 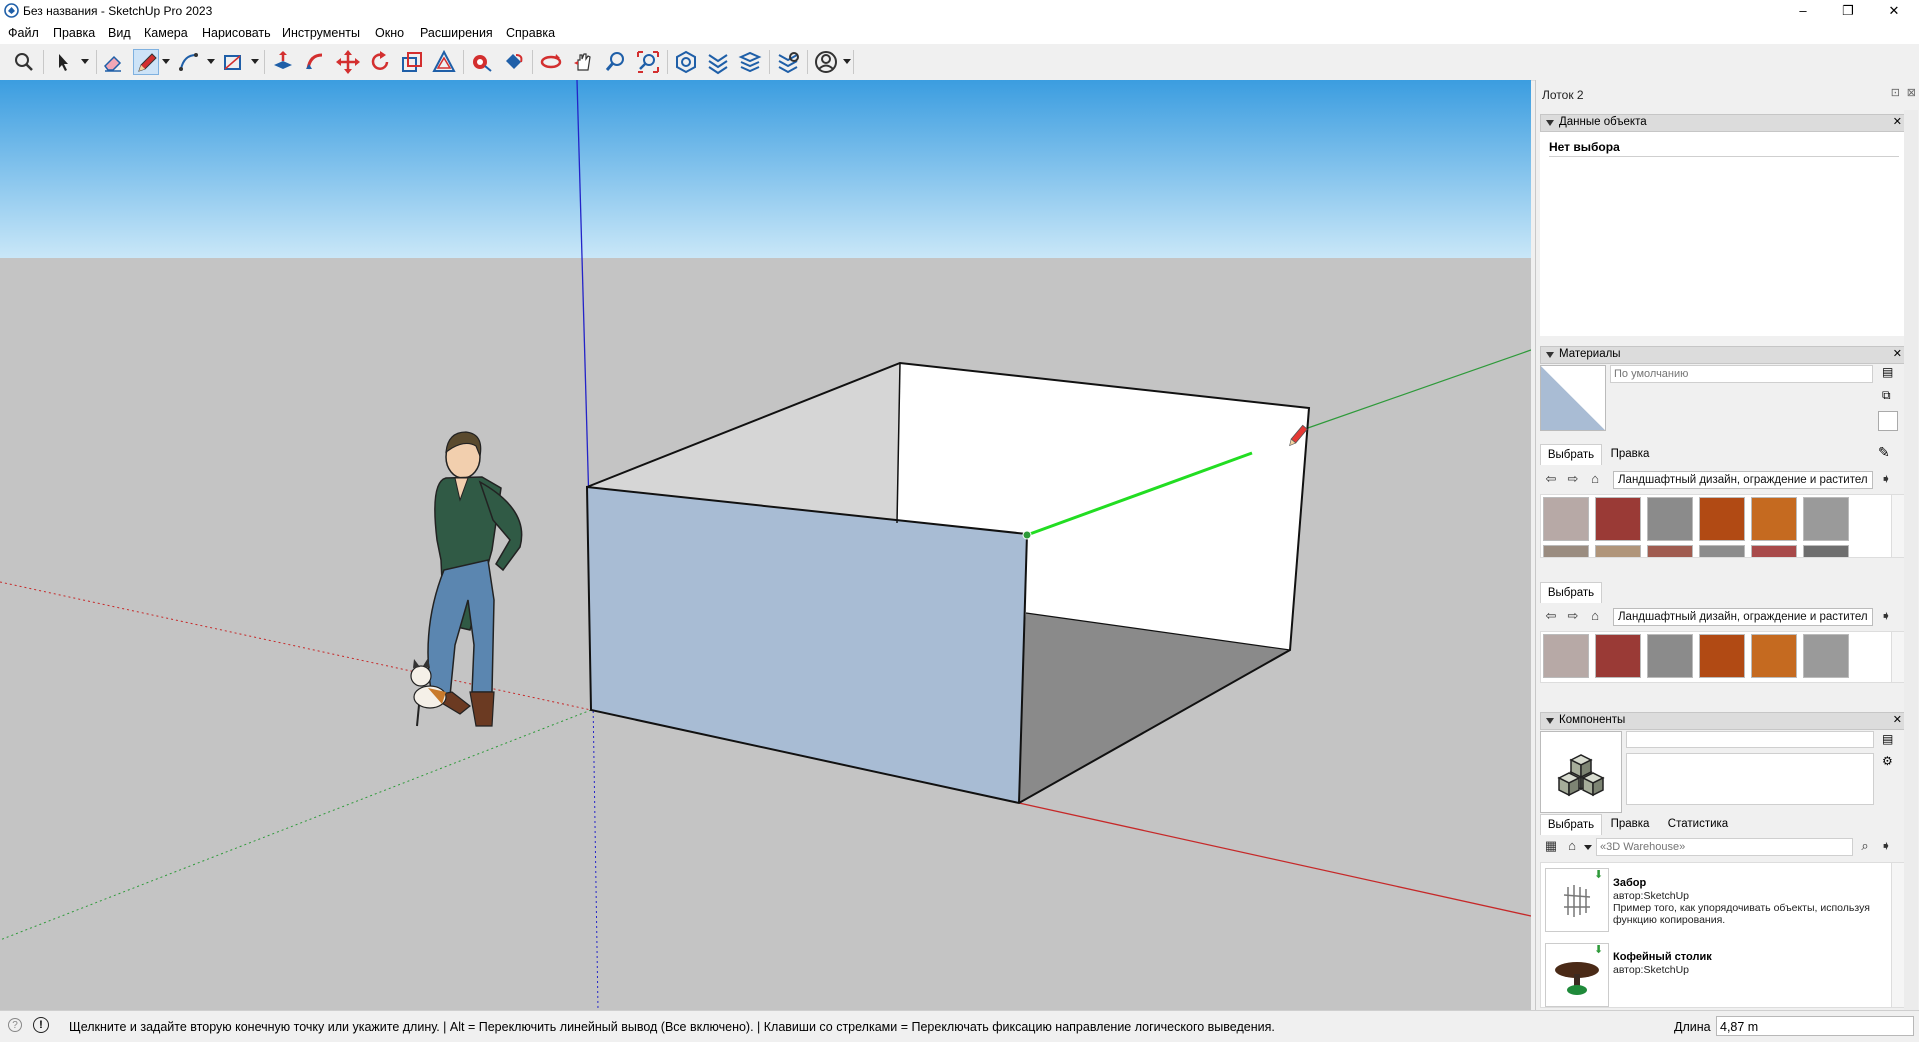 What do you see at coordinates (750, 62) in the screenshot?
I see `layout-icon` at bounding box center [750, 62].